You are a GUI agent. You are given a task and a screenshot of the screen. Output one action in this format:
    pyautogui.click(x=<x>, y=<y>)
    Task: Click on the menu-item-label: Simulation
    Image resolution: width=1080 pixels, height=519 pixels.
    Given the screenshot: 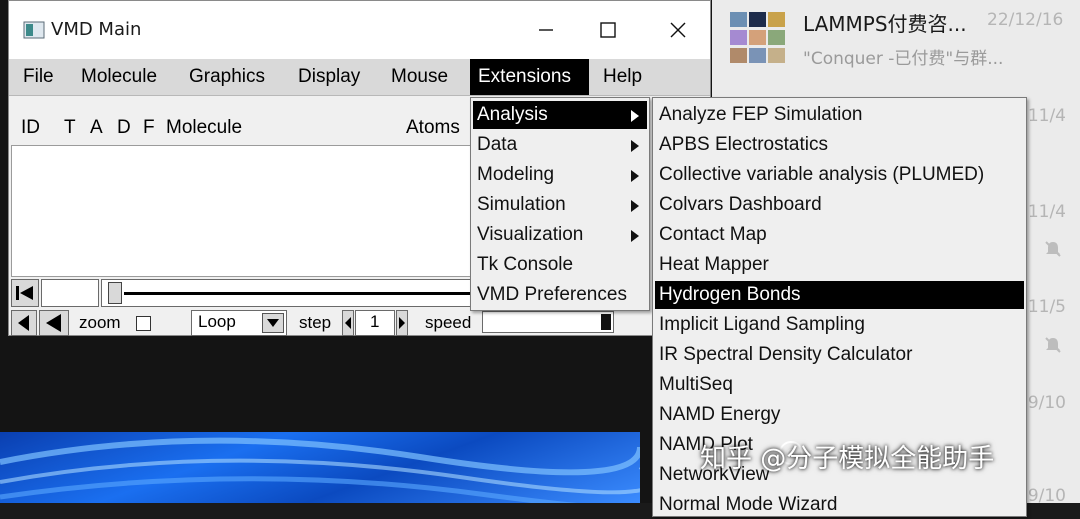 What is the action you would take?
    pyautogui.click(x=521, y=204)
    